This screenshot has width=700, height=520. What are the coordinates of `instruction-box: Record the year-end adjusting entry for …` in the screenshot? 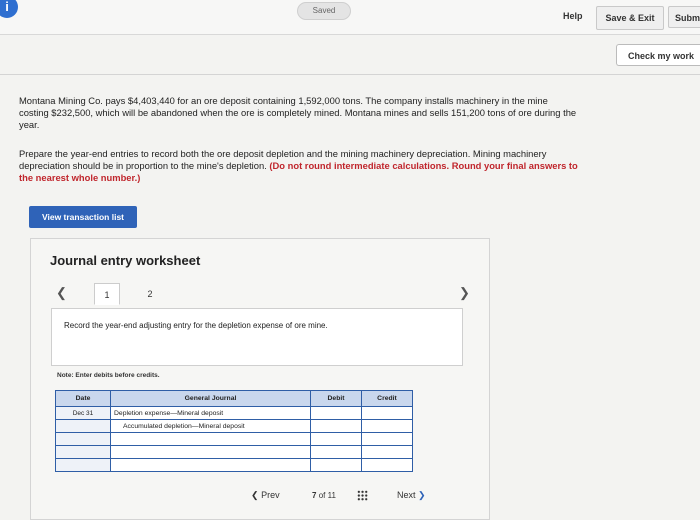 It's located at (257, 337).